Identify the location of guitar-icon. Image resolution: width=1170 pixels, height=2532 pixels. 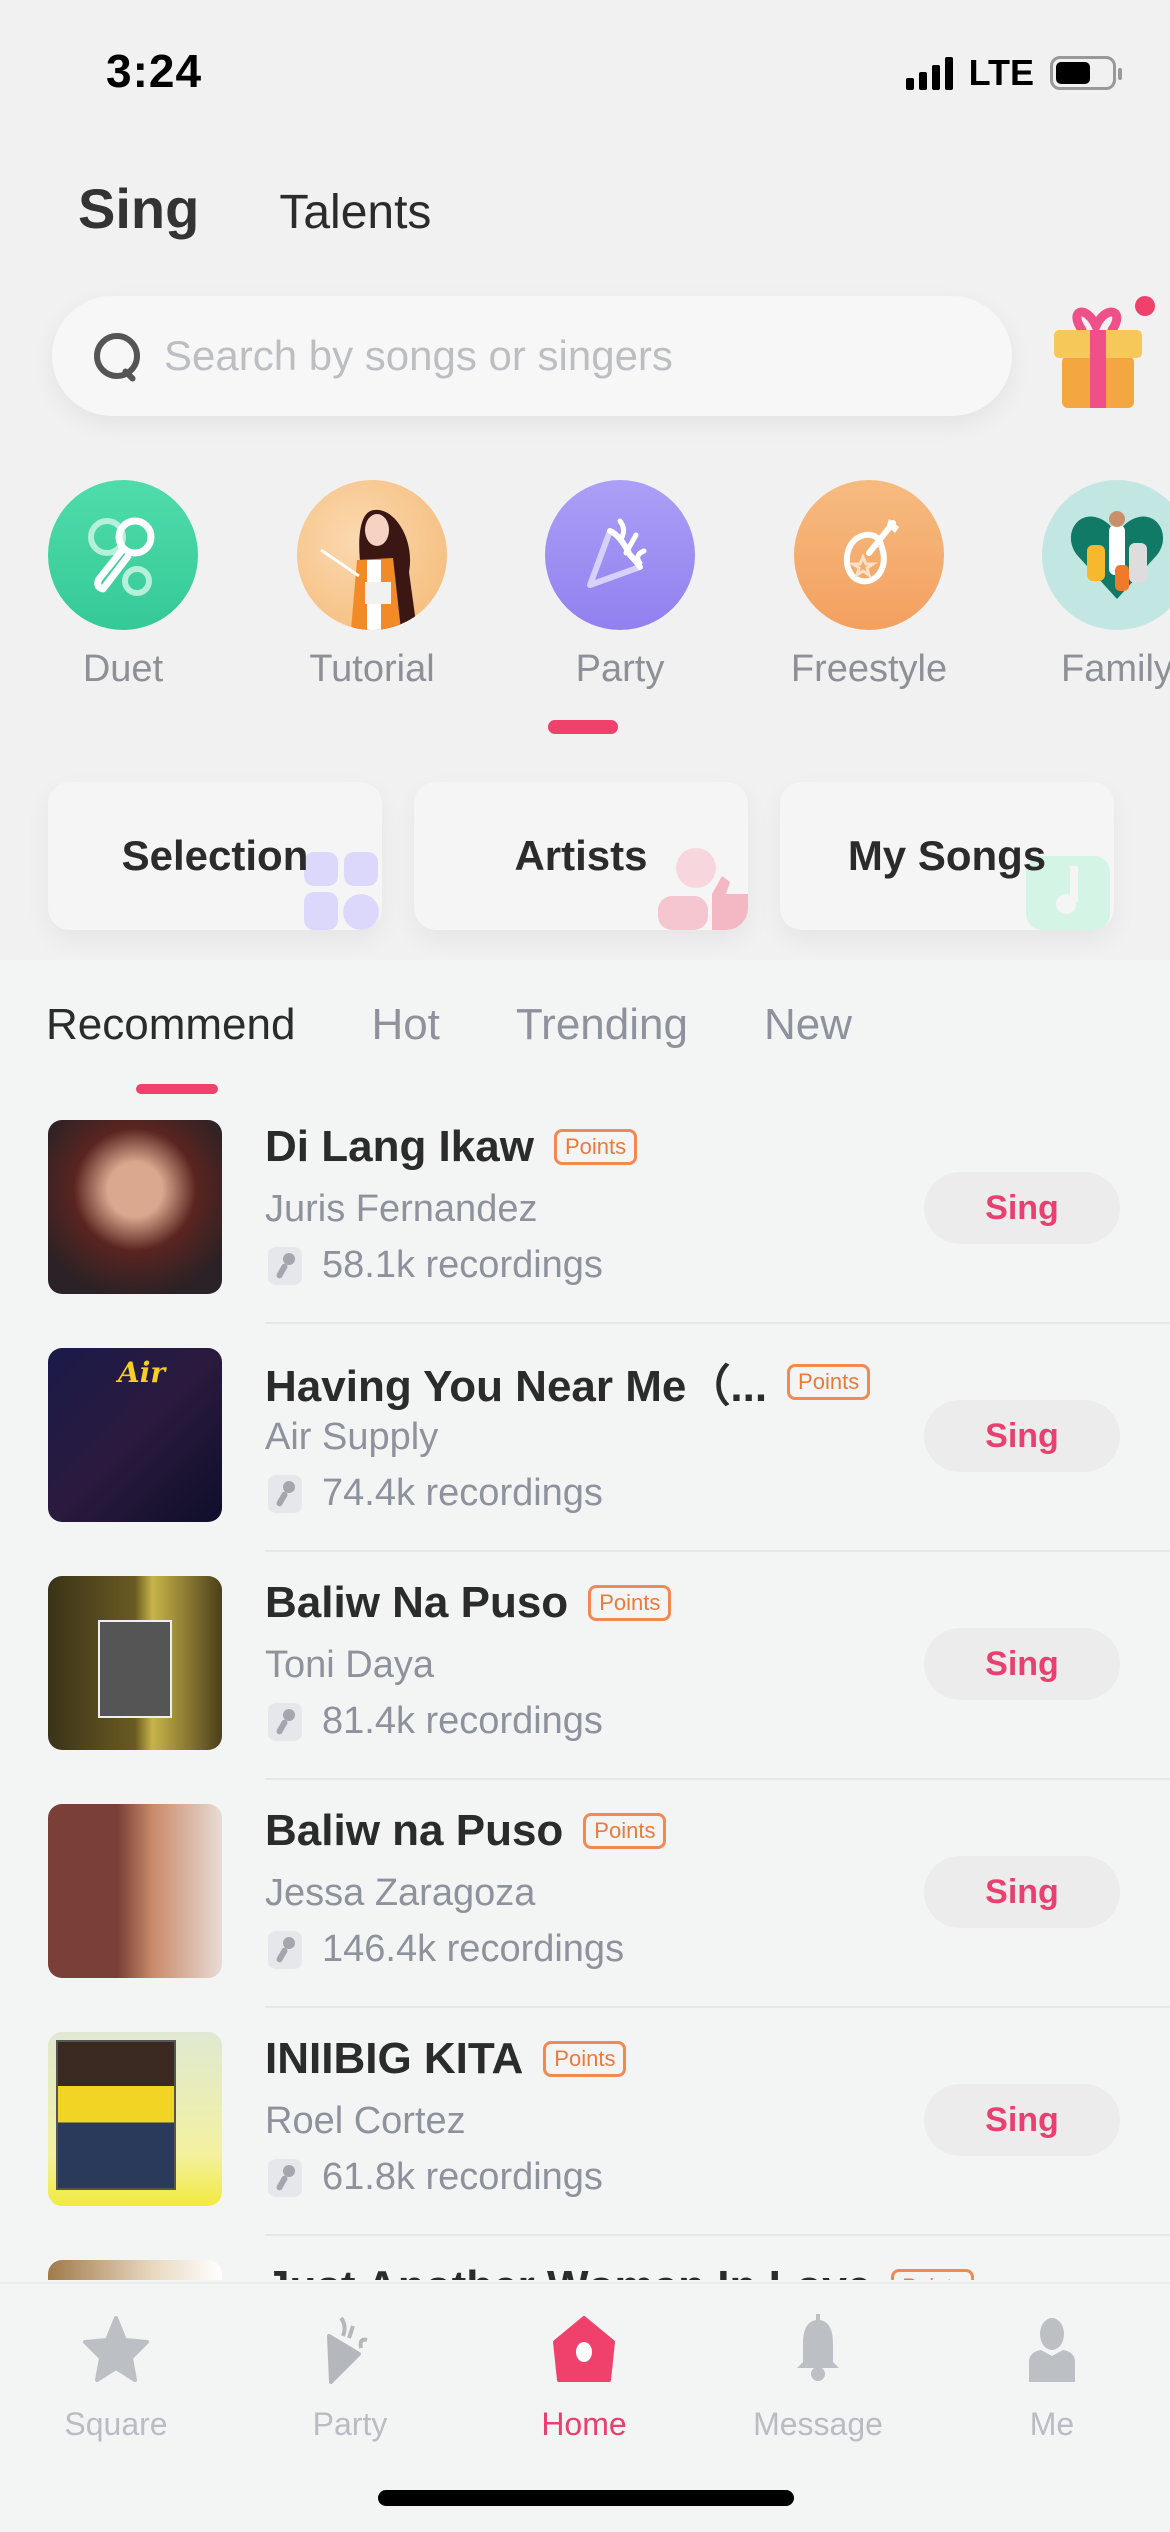
(869, 555).